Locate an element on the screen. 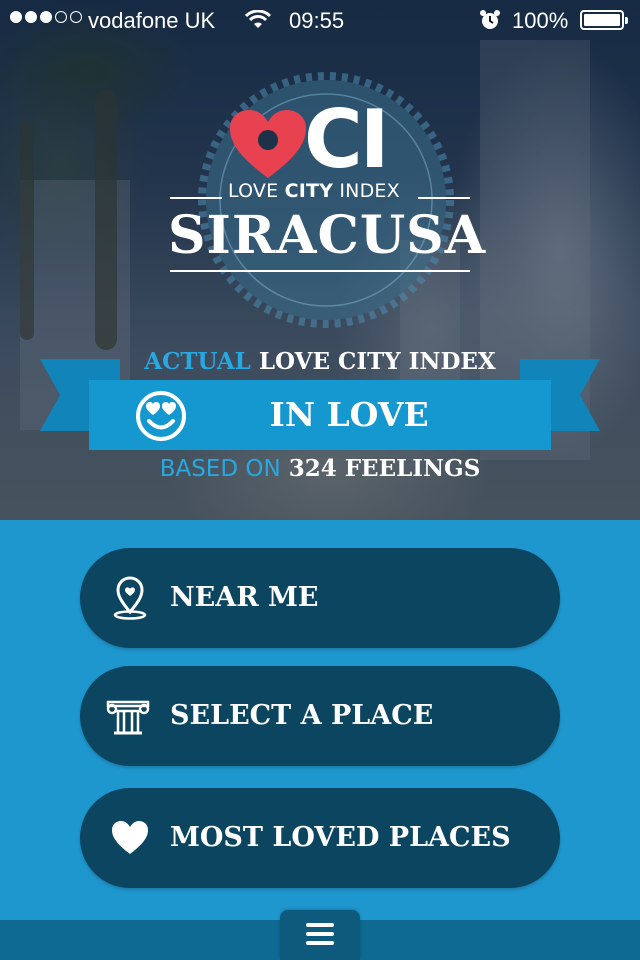 This screenshot has width=640, height=960. logo-heart-icon is located at coordinates (268, 144).